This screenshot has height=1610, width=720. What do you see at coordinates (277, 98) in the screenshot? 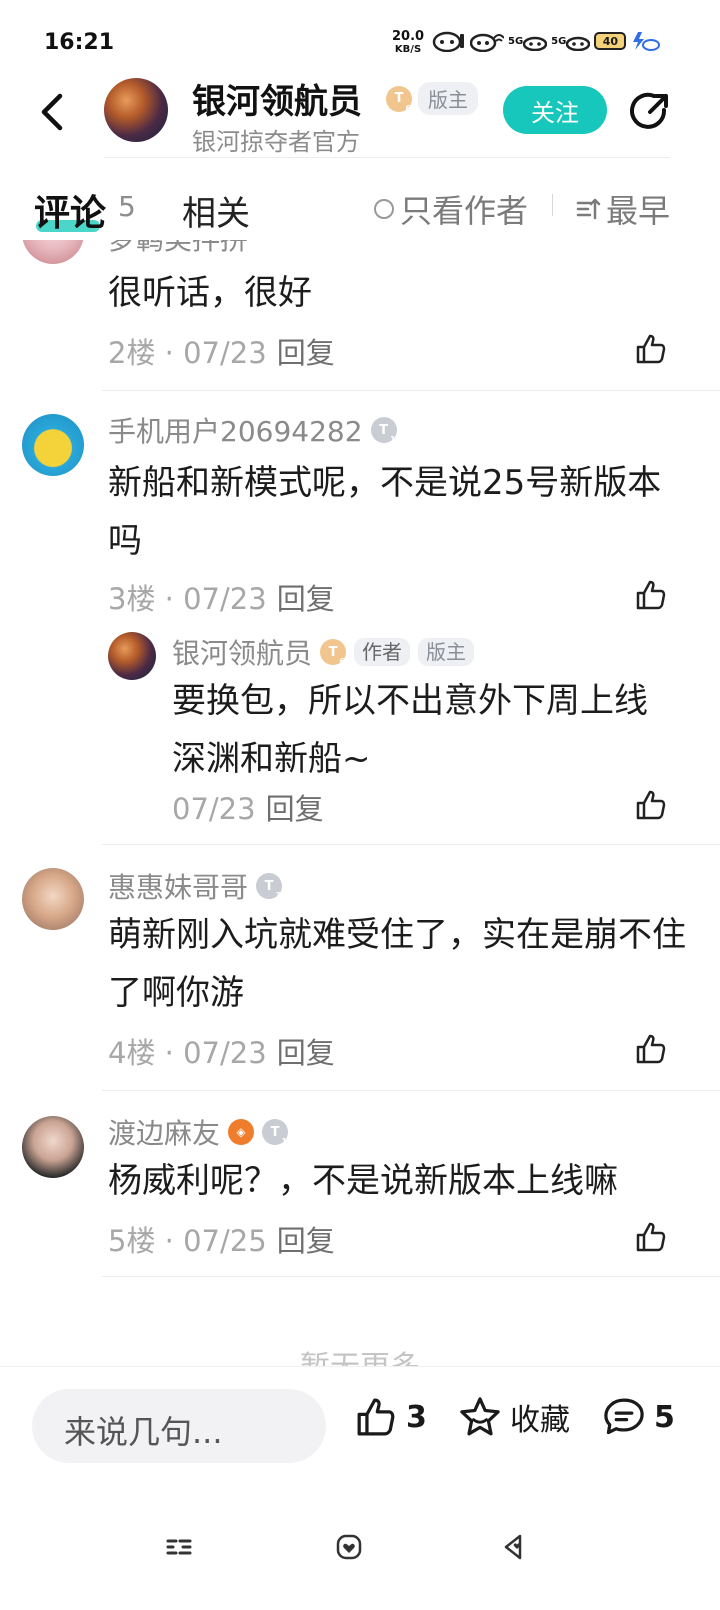
I see `author-name: 银河领航员` at bounding box center [277, 98].